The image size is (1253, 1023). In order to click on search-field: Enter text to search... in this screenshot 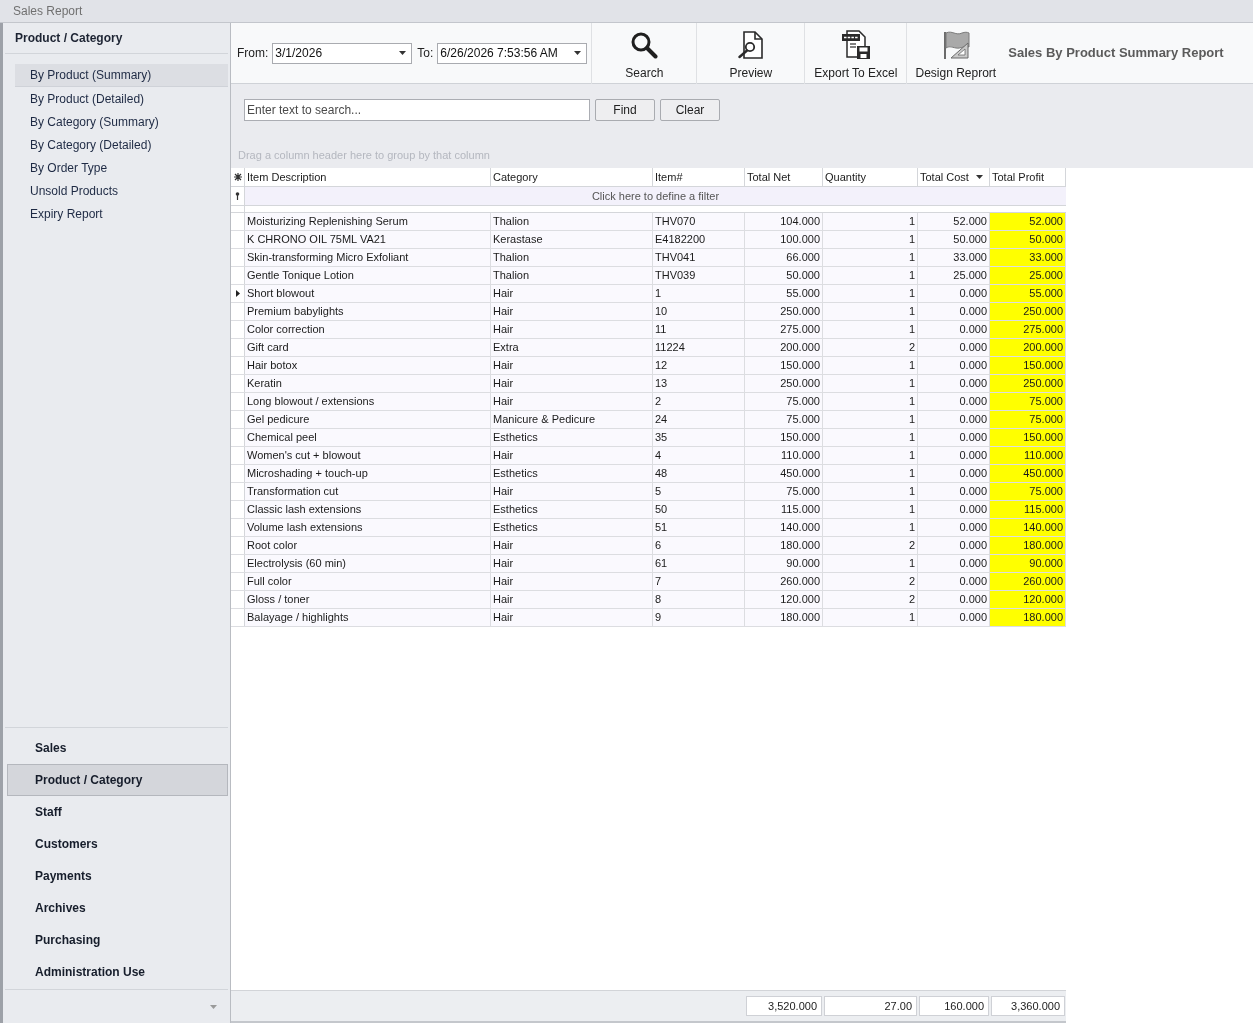, I will do `click(417, 110)`.